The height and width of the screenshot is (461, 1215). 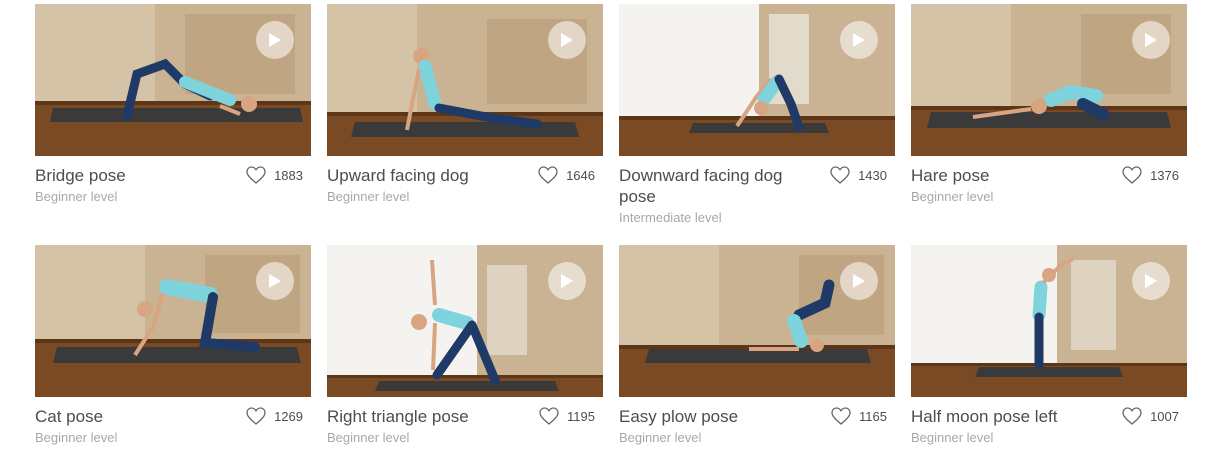 What do you see at coordinates (670, 217) in the screenshot?
I see `pose-level: Intermediate level` at bounding box center [670, 217].